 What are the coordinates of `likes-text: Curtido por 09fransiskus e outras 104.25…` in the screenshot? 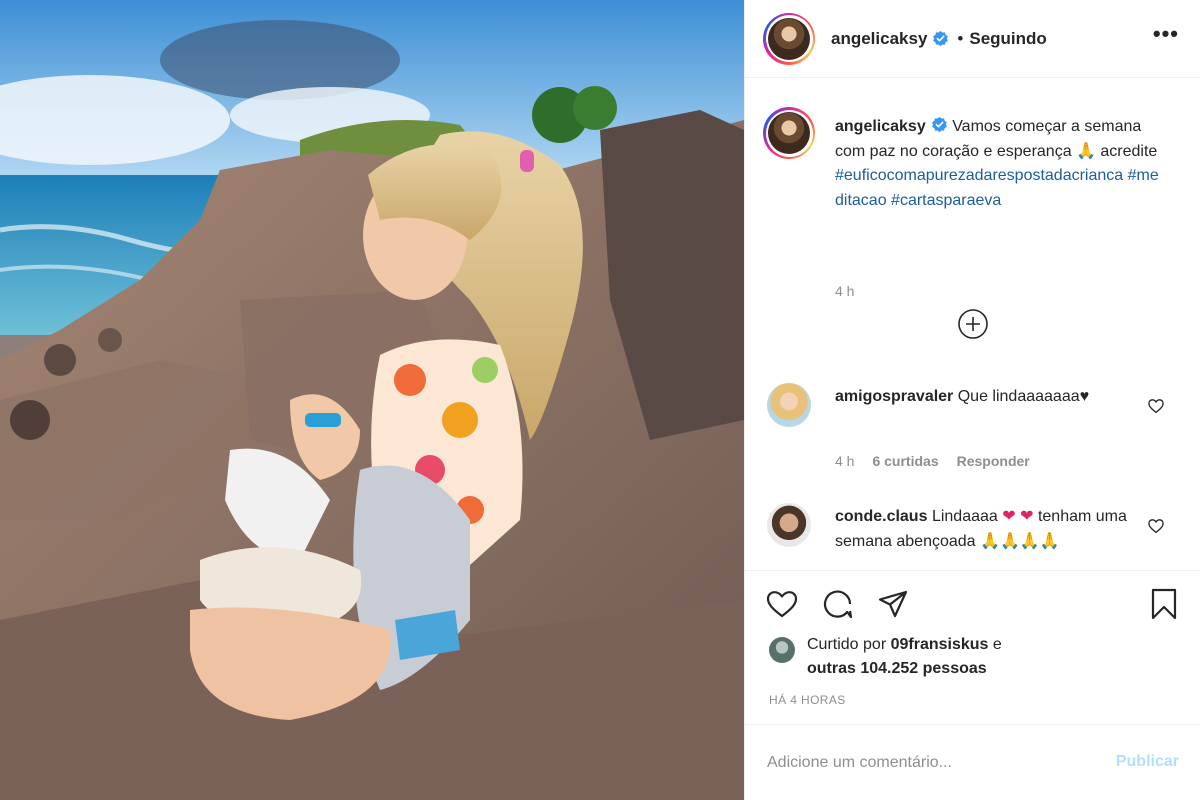 It's located at (987, 657).